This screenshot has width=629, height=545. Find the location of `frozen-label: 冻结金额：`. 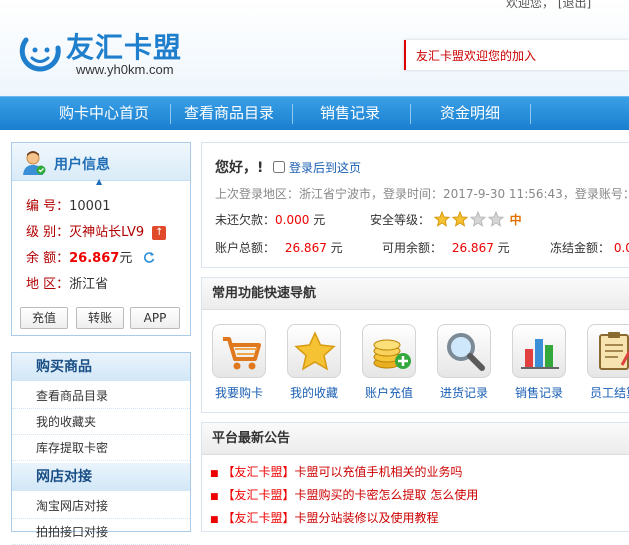

frozen-label: 冻结金额： is located at coordinates (580, 248).